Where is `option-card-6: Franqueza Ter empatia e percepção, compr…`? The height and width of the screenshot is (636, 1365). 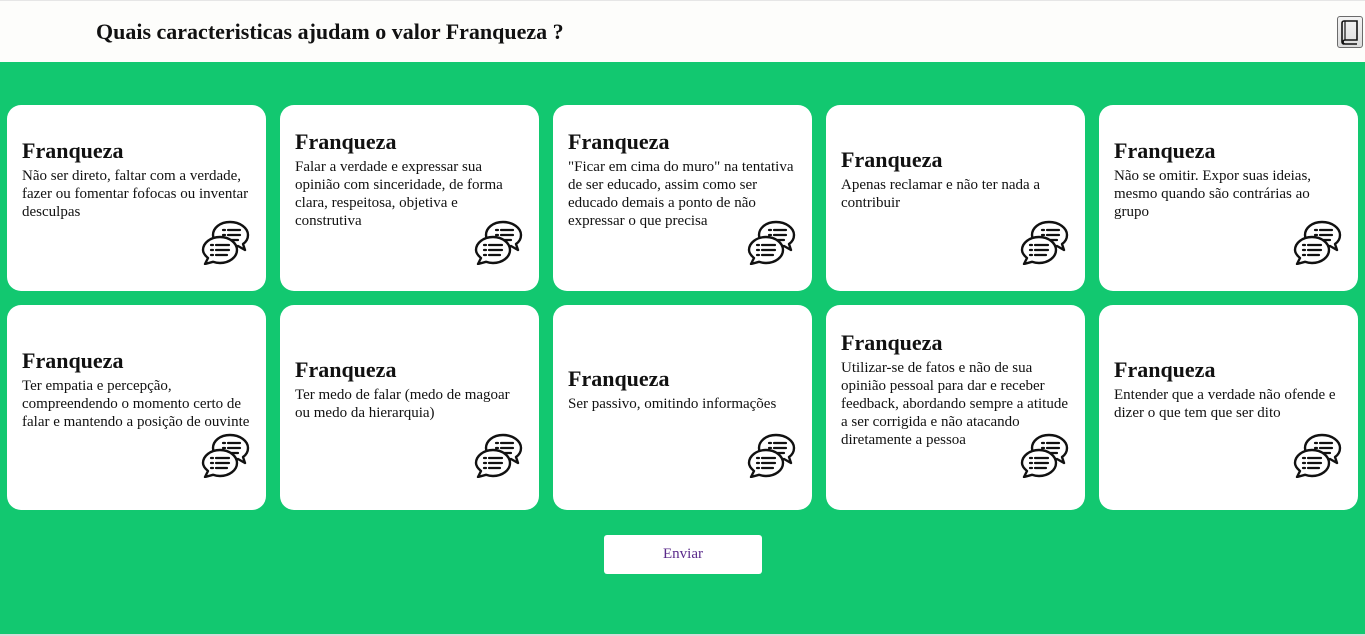
option-card-6: Franqueza Ter empatia e percepção, compr… is located at coordinates (136, 407).